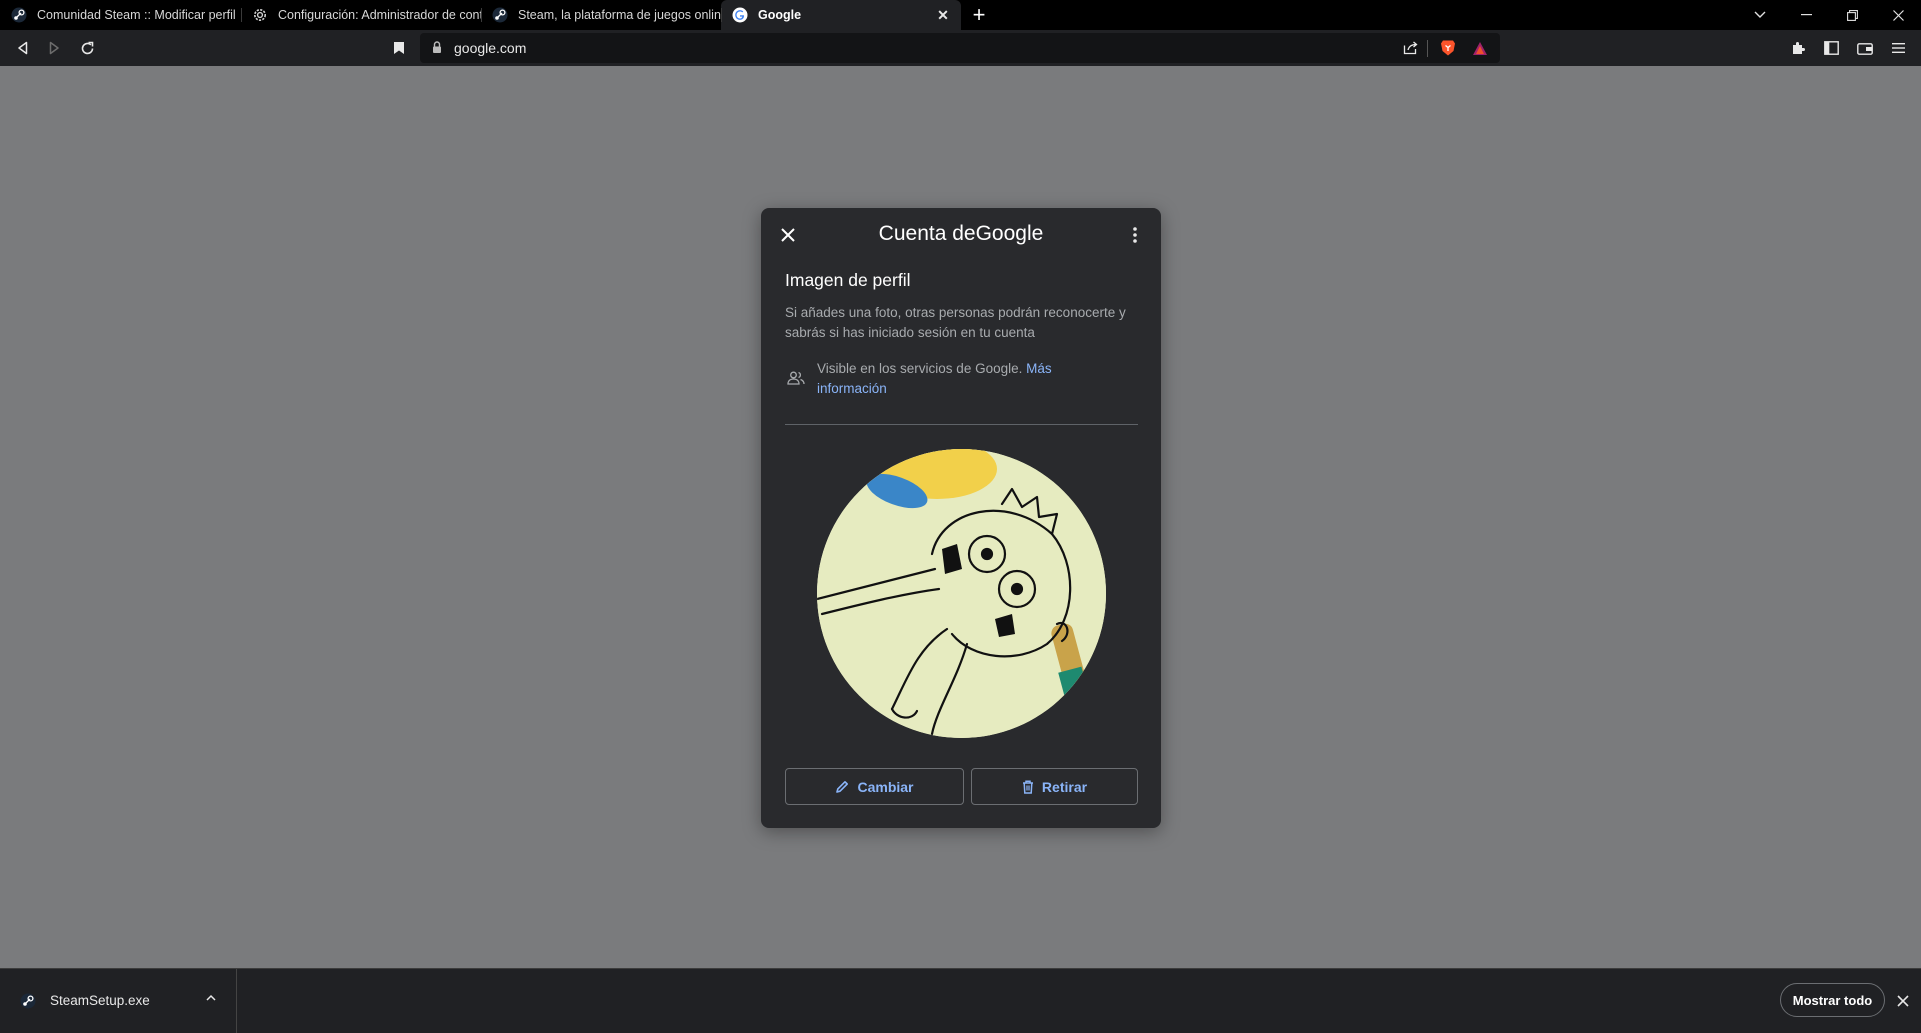 The width and height of the screenshot is (1921, 1033). What do you see at coordinates (961, 233) in the screenshot?
I see `dialog-title: Cuenta deGoogle` at bounding box center [961, 233].